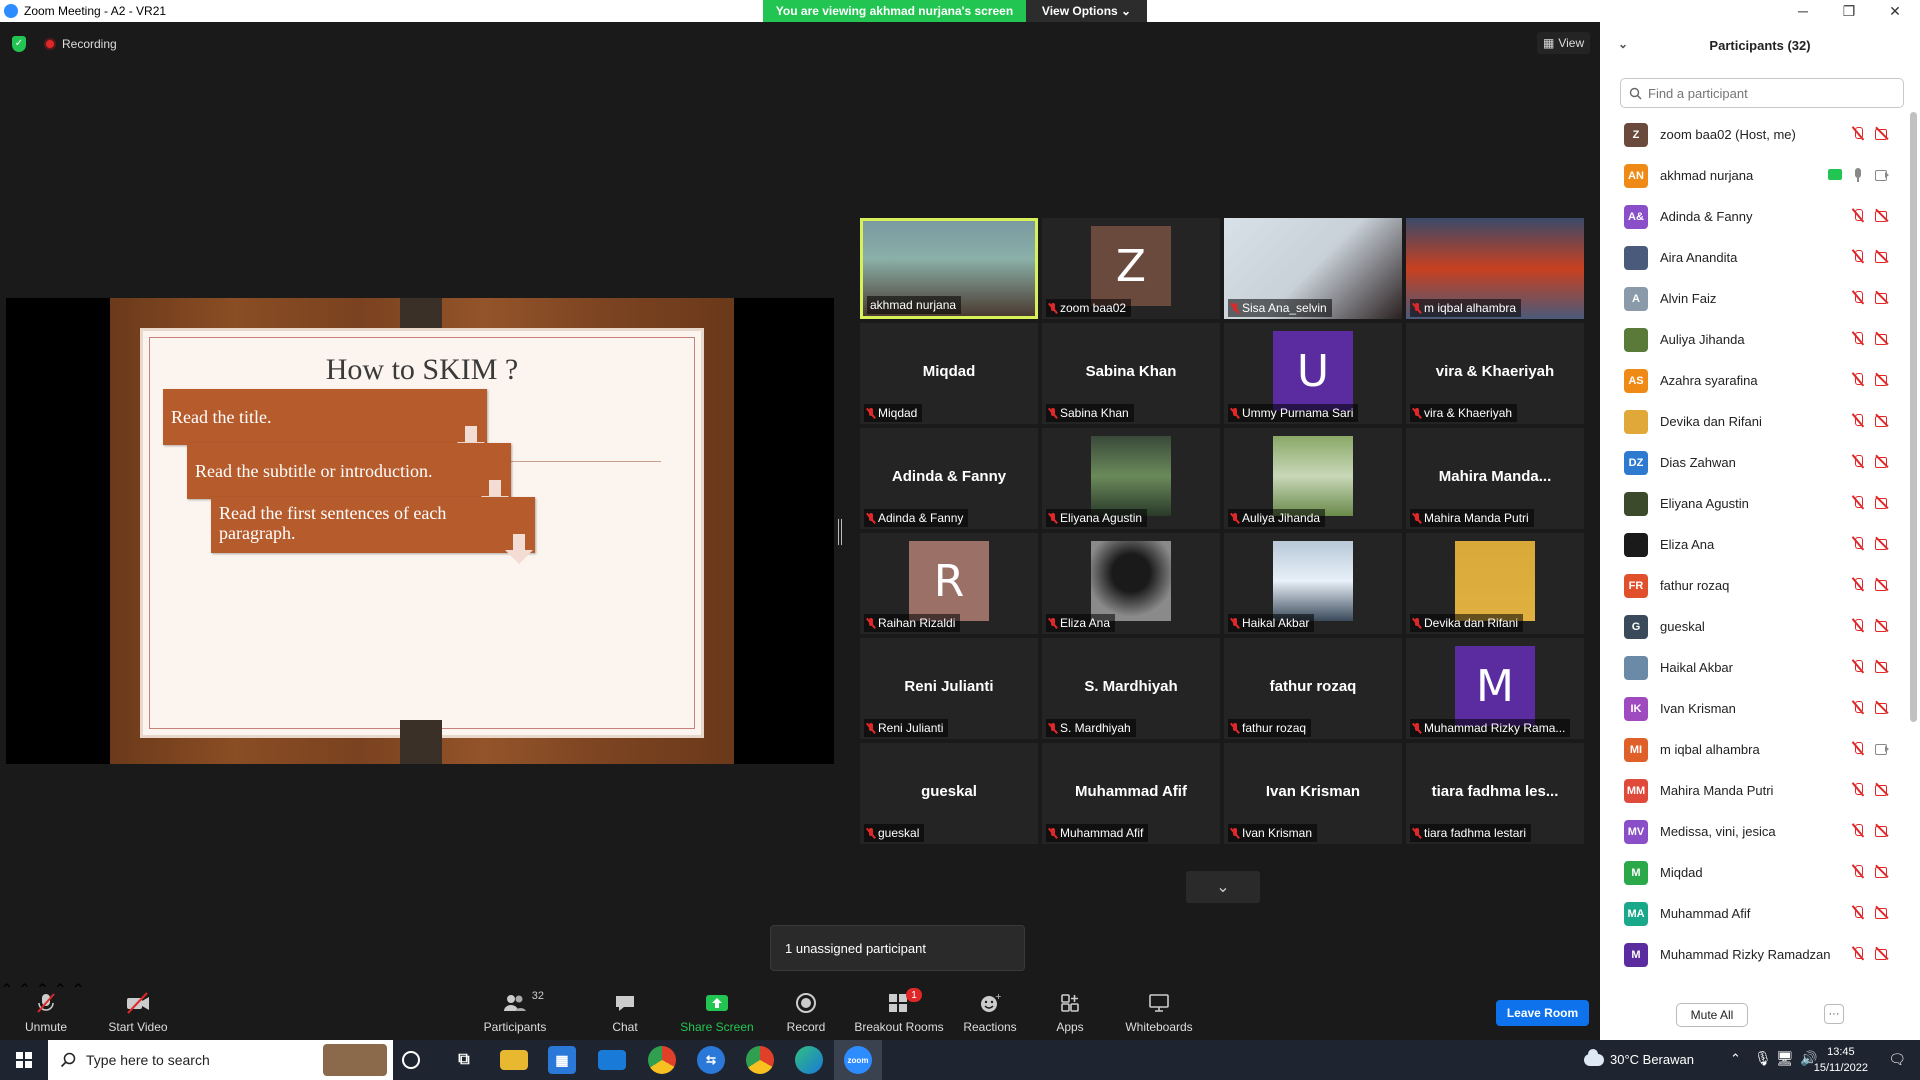 This screenshot has height=1080, width=1920. Describe the element at coordinates (1752, 503) in the screenshot. I see `participant-row: Eliyana Agustin` at that location.